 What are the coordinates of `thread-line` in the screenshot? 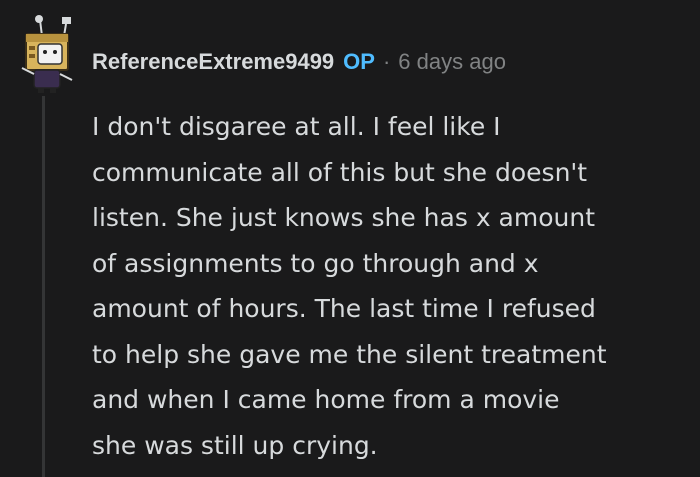 It's located at (43, 286).